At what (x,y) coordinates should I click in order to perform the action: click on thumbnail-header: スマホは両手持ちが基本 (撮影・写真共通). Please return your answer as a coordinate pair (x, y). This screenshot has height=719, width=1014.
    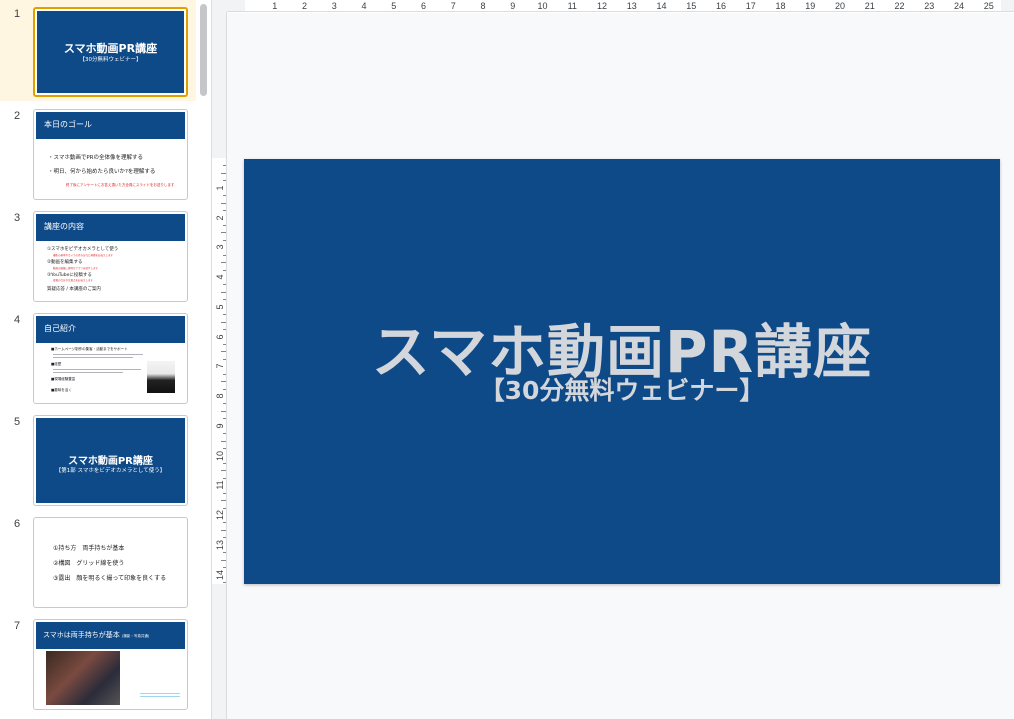
    Looking at the image, I should click on (96, 635).